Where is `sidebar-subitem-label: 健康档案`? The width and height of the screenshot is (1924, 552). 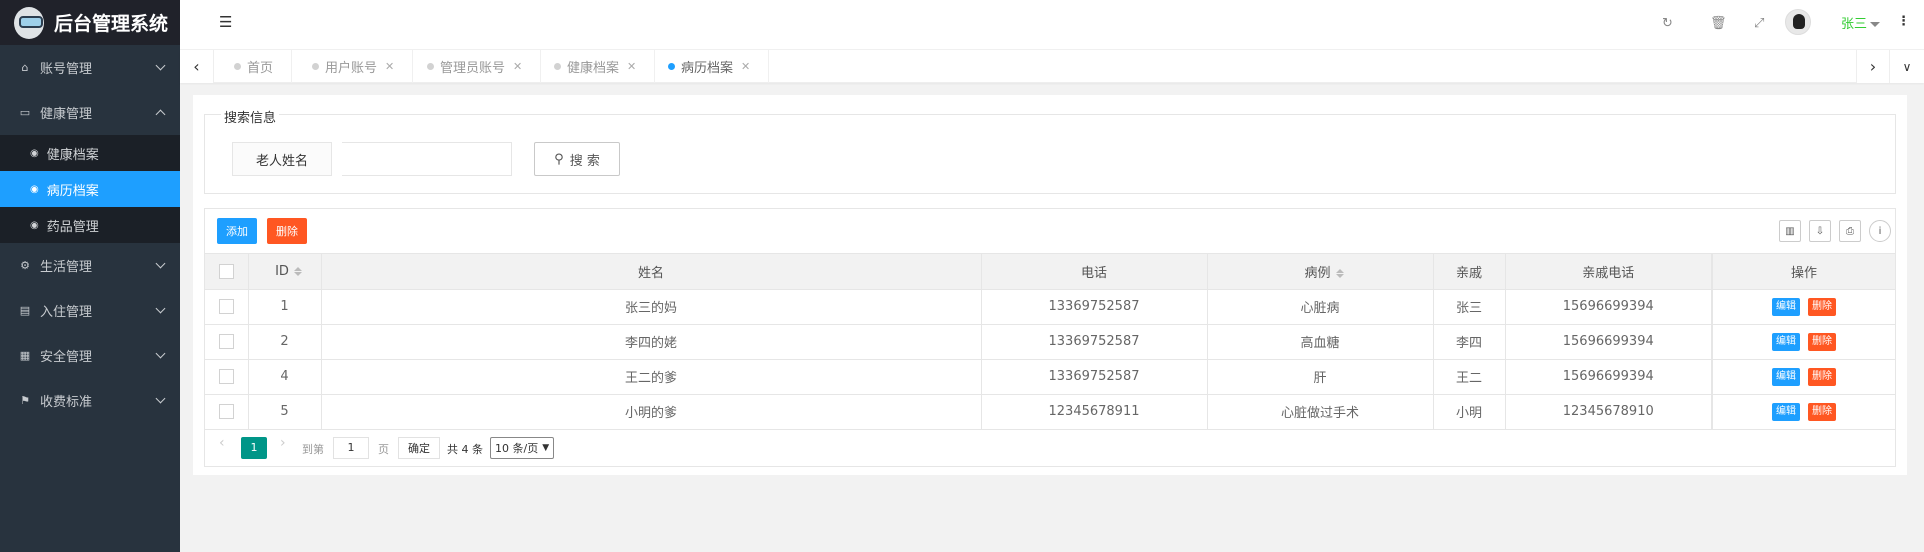
sidebar-subitem-label: 健康档案 is located at coordinates (72, 155).